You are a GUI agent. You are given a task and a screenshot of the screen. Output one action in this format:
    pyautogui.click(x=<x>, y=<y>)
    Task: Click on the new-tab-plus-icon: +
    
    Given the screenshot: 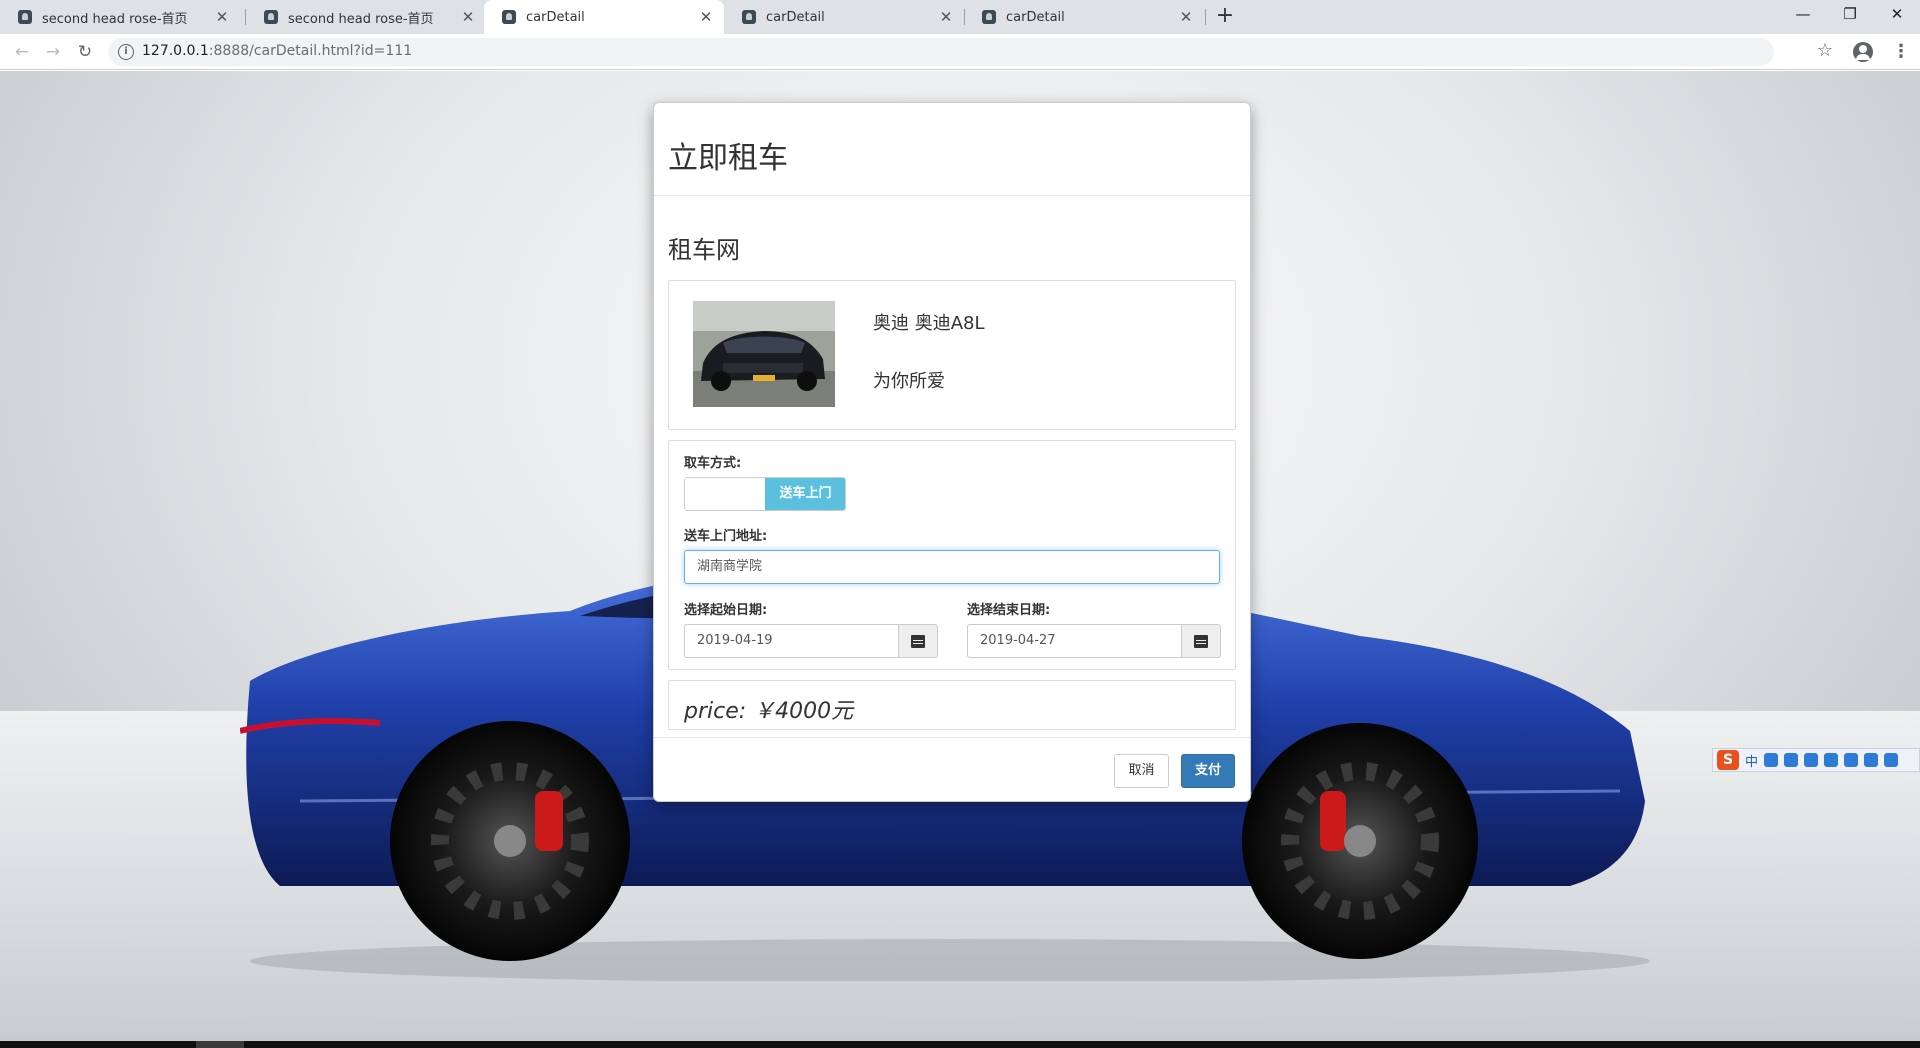 What is the action you would take?
    pyautogui.click(x=1225, y=17)
    